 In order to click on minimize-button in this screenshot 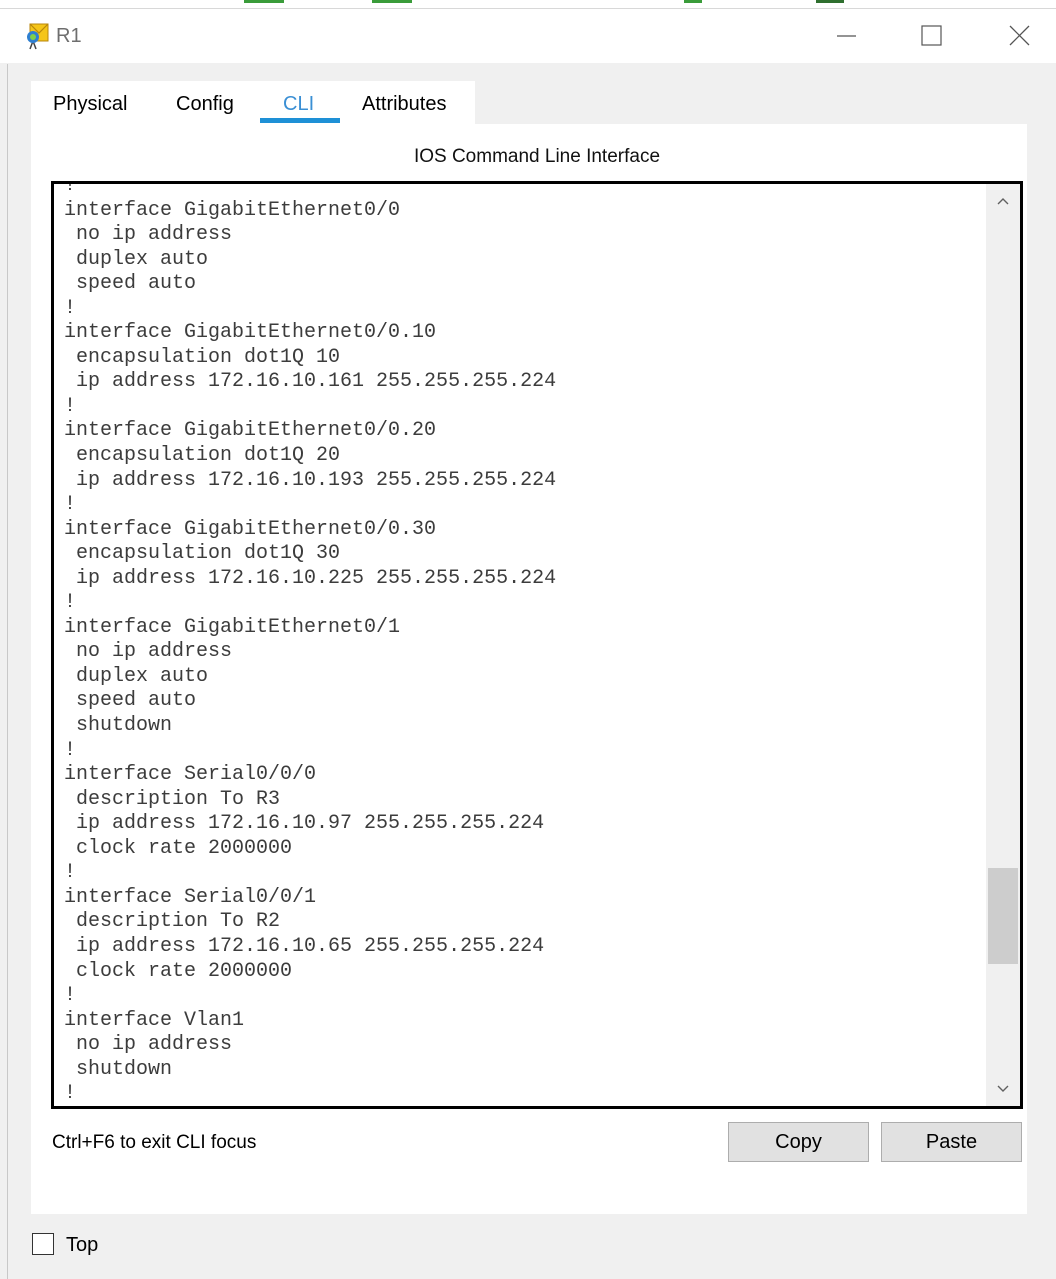, I will do `click(846, 36)`.